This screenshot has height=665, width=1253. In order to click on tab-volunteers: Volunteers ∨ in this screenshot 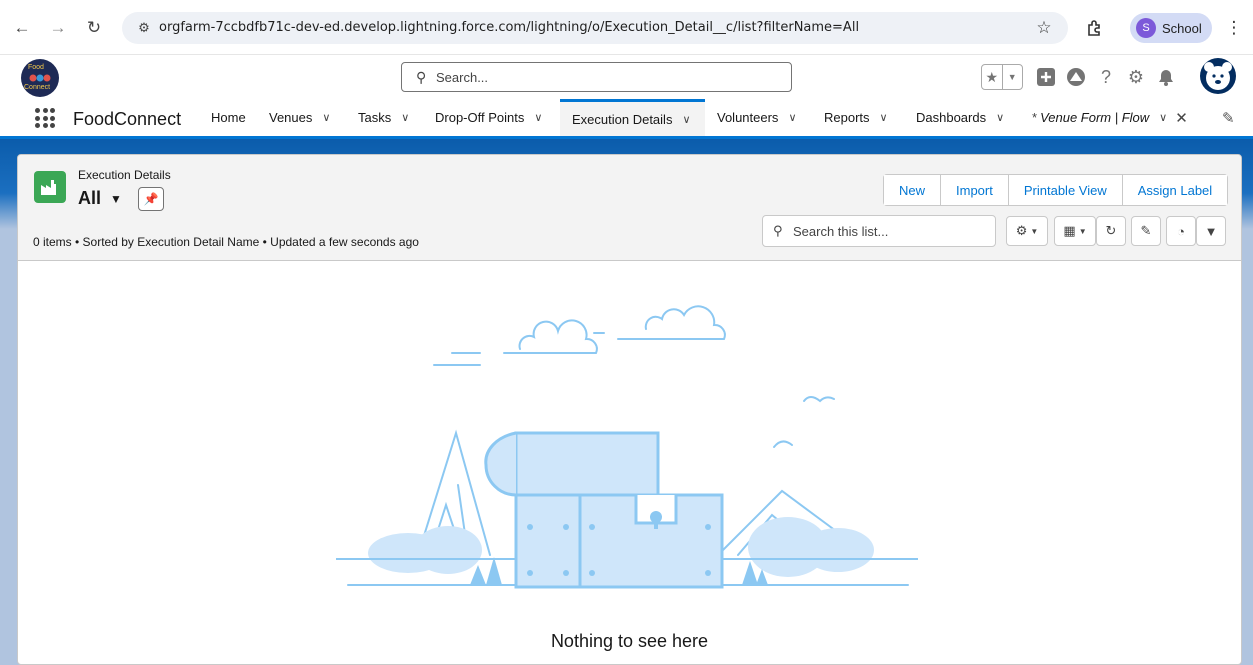, I will do `click(757, 117)`.